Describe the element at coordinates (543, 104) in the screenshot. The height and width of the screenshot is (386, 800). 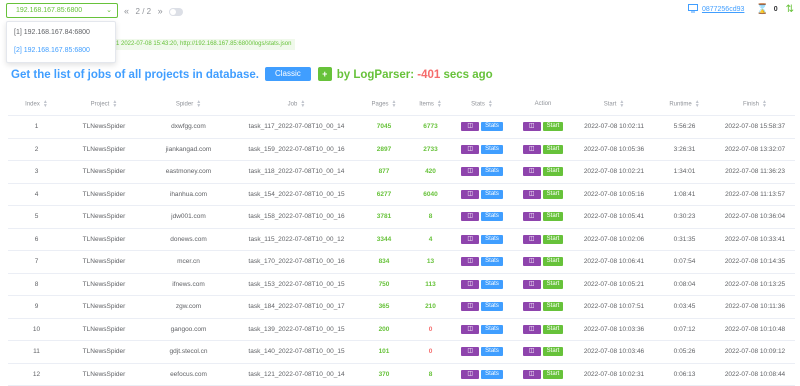
I see `column-header-action: Action` at that location.